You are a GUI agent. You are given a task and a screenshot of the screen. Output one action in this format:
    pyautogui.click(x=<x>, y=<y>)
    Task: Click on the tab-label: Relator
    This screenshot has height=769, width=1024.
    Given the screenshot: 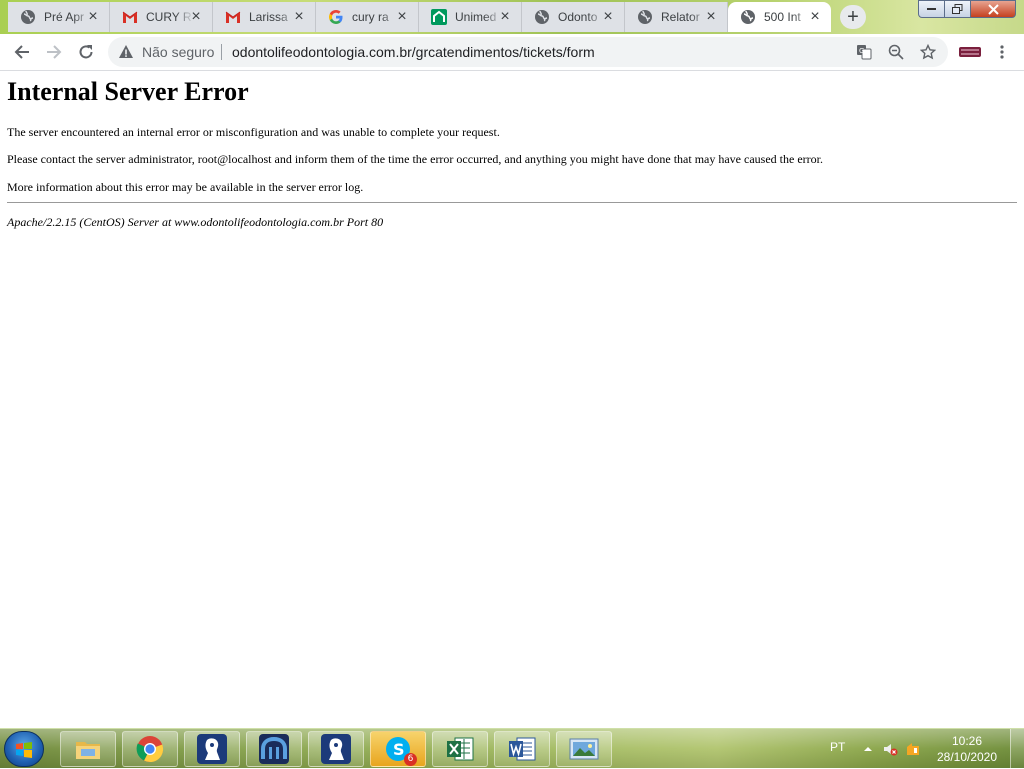 What is the action you would take?
    pyautogui.click(x=680, y=17)
    